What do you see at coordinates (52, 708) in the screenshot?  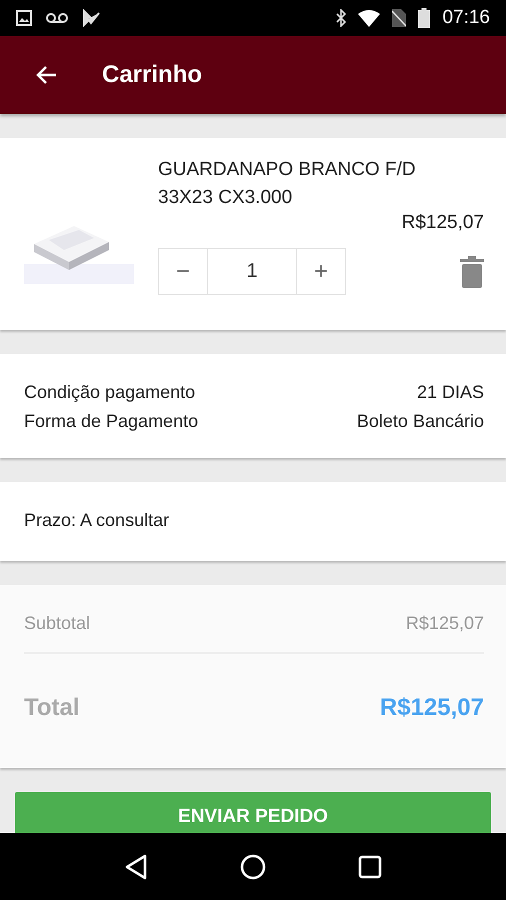 I see `total-label: Total` at bounding box center [52, 708].